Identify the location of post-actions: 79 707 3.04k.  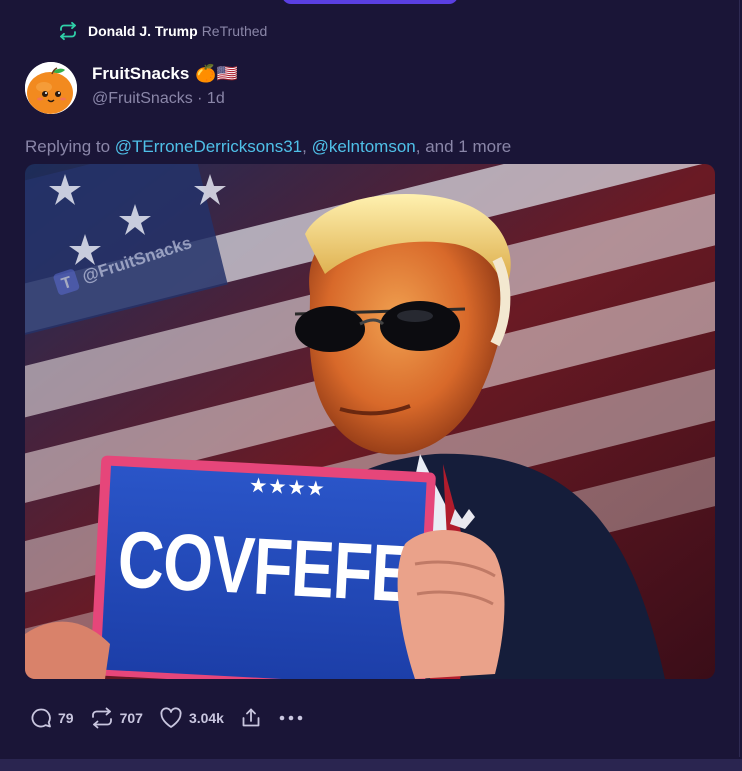
(175, 718).